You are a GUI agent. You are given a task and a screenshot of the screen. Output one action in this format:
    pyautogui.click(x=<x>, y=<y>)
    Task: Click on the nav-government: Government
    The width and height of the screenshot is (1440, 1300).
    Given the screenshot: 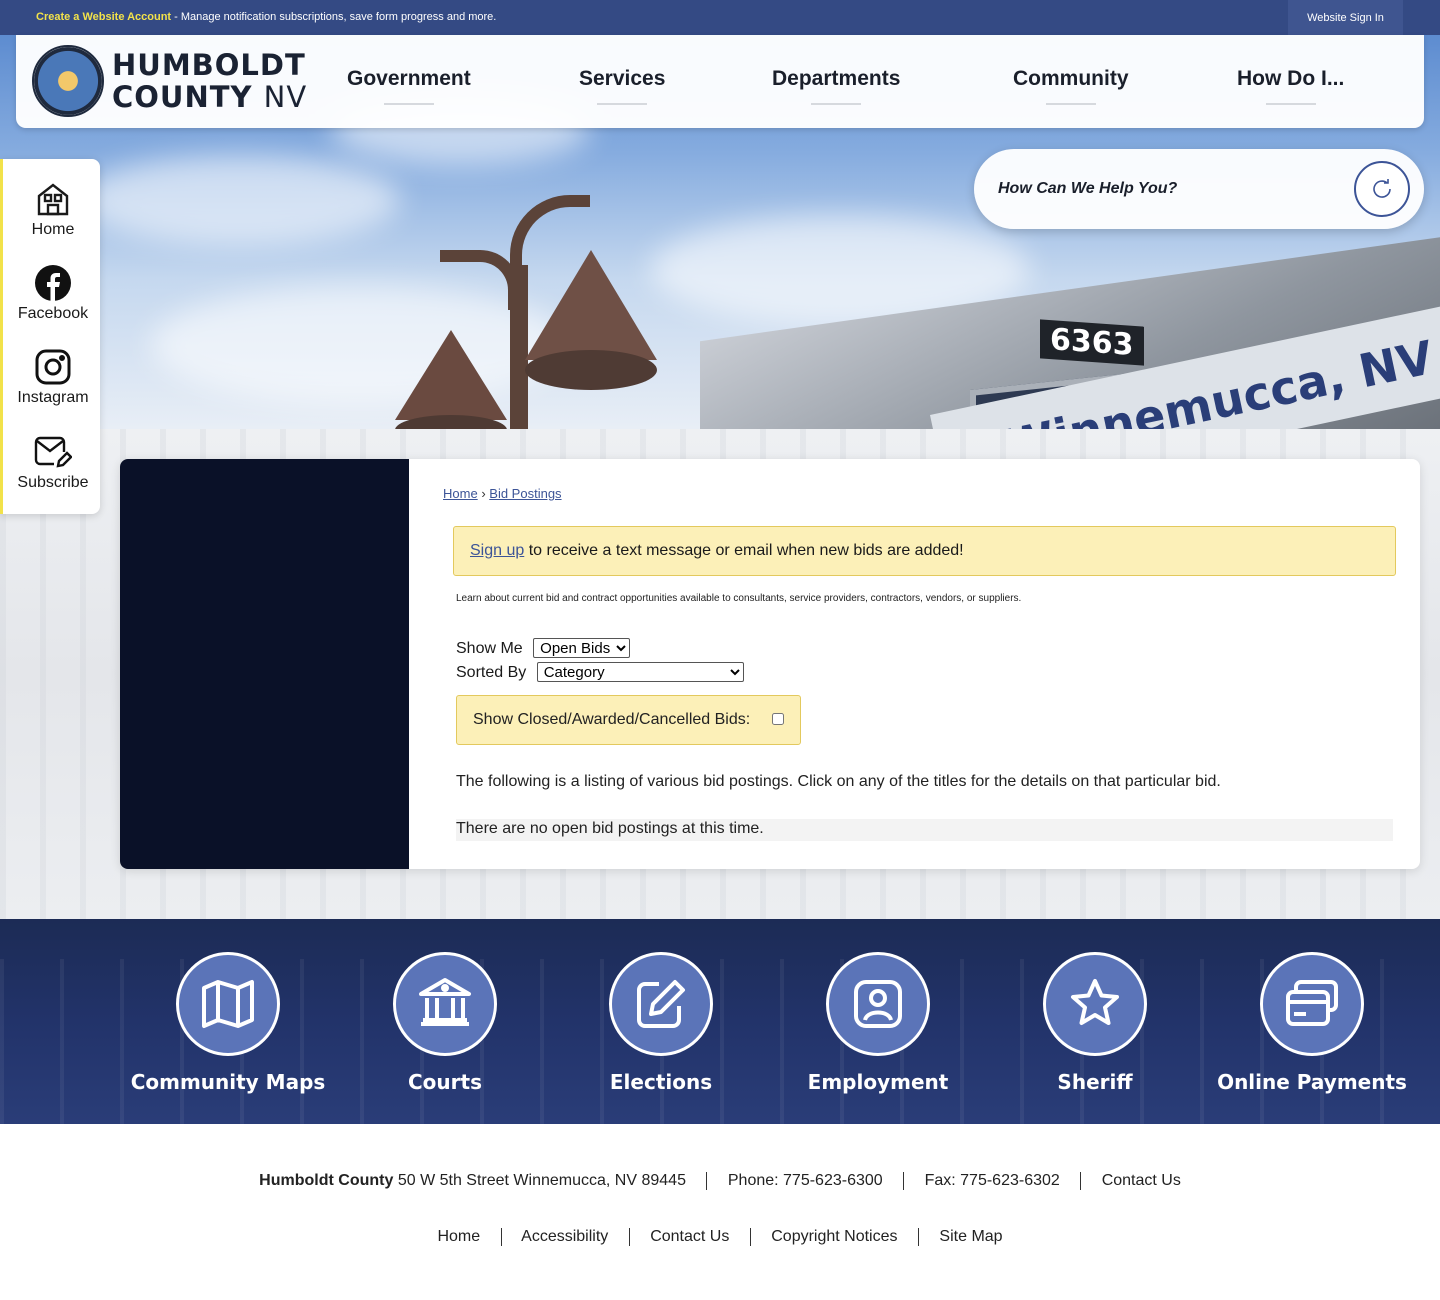 What is the action you would take?
    pyautogui.click(x=409, y=86)
    